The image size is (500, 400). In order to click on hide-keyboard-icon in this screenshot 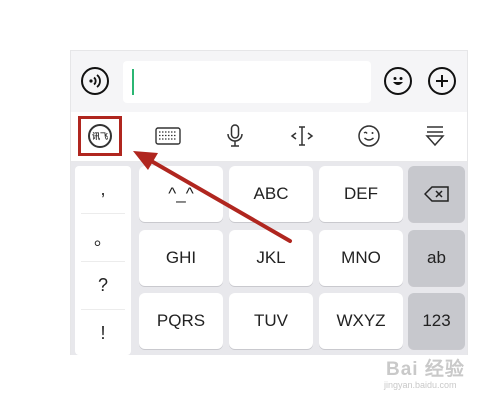, I will do `click(435, 136)`.